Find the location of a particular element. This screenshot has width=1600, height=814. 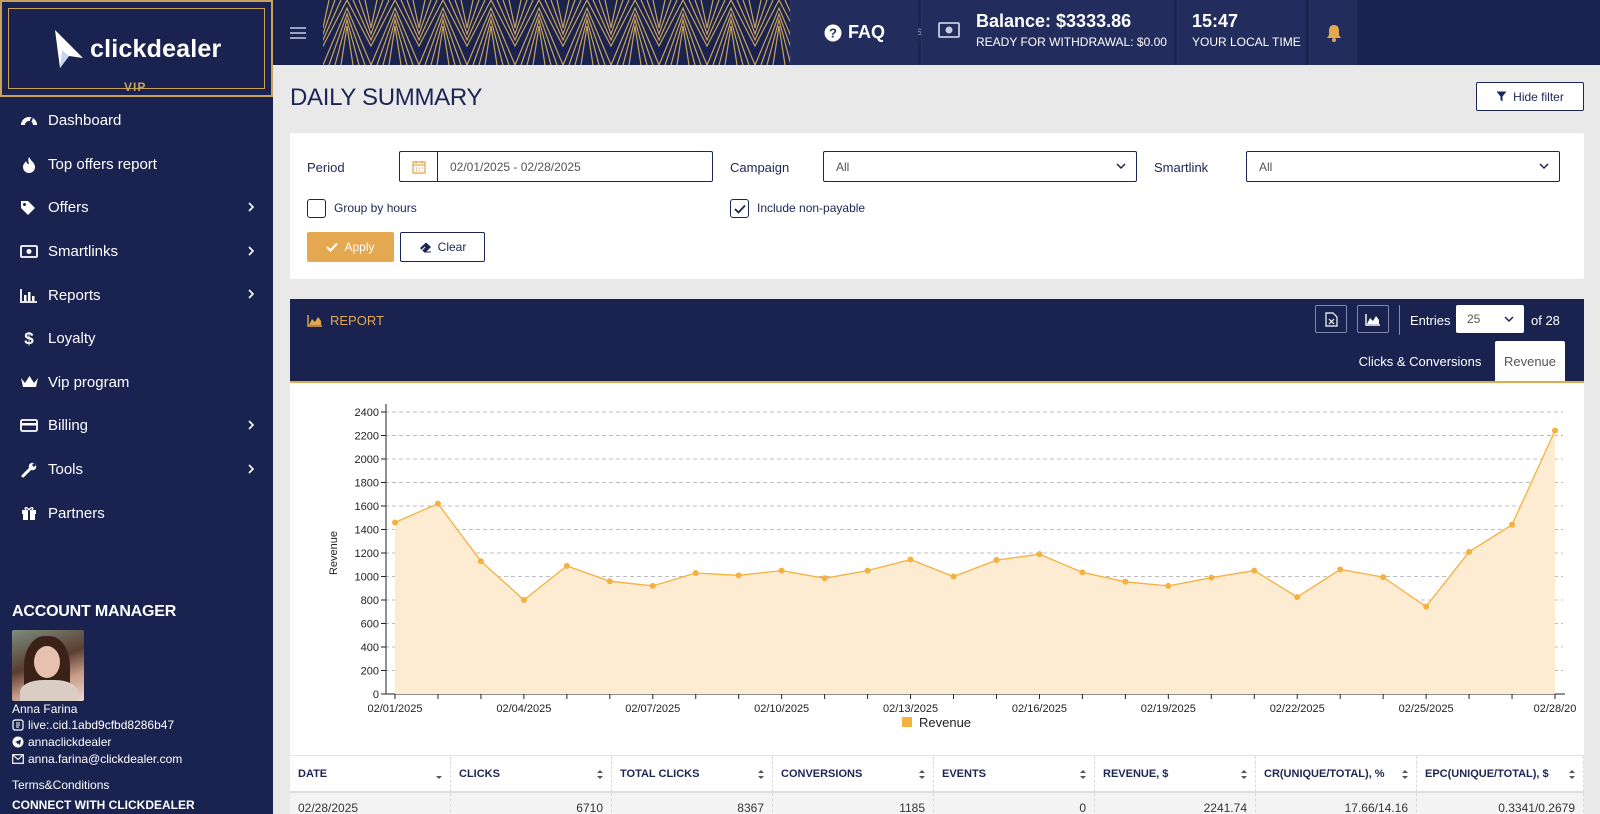

clear-button: Clear is located at coordinates (442, 247).